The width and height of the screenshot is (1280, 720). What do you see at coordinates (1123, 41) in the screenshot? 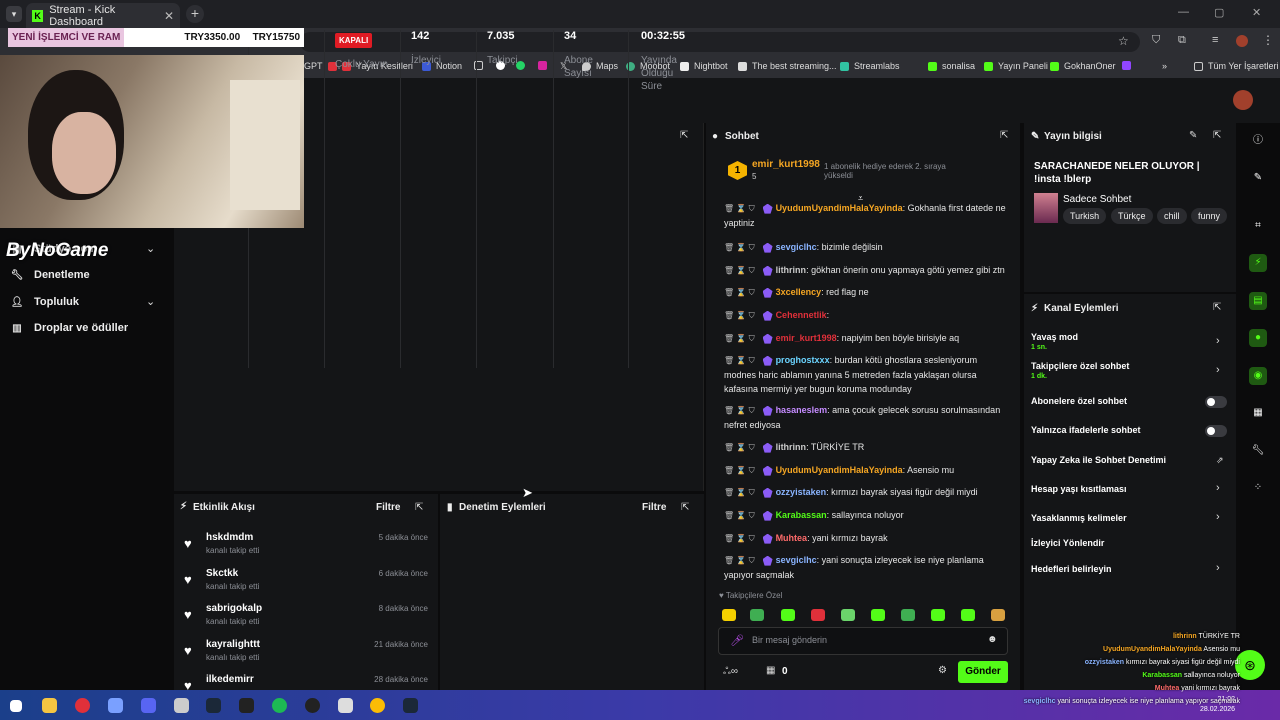
I see `bookmark-star-icon: ☆` at bounding box center [1123, 41].